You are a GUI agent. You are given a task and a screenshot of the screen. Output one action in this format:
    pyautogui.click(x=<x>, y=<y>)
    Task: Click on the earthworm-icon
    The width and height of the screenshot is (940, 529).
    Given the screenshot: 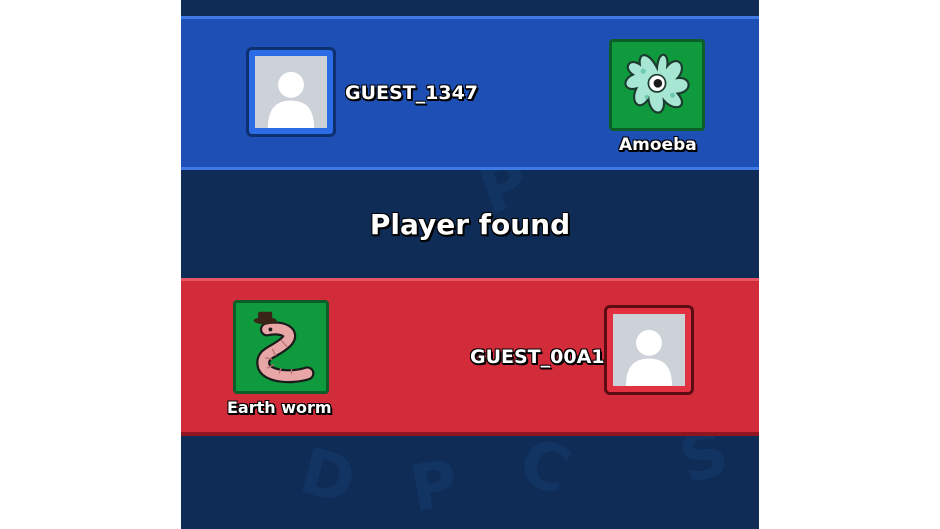 What is the action you would take?
    pyautogui.click(x=281, y=347)
    